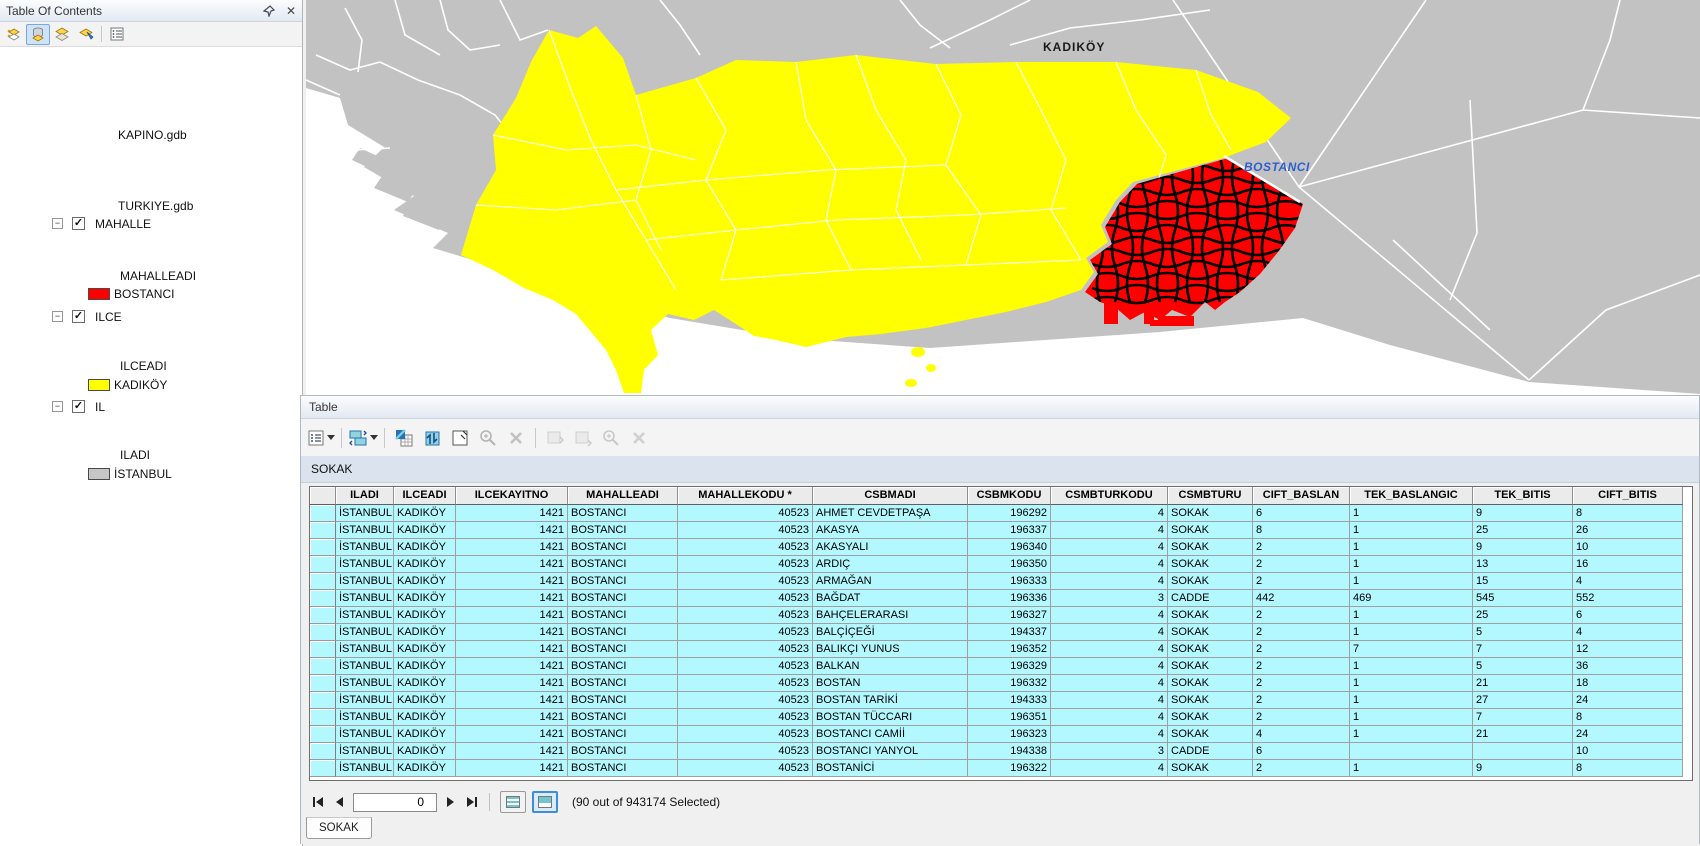 The image size is (1700, 846). What do you see at coordinates (1523, 751) in the screenshot?
I see `cell` at bounding box center [1523, 751].